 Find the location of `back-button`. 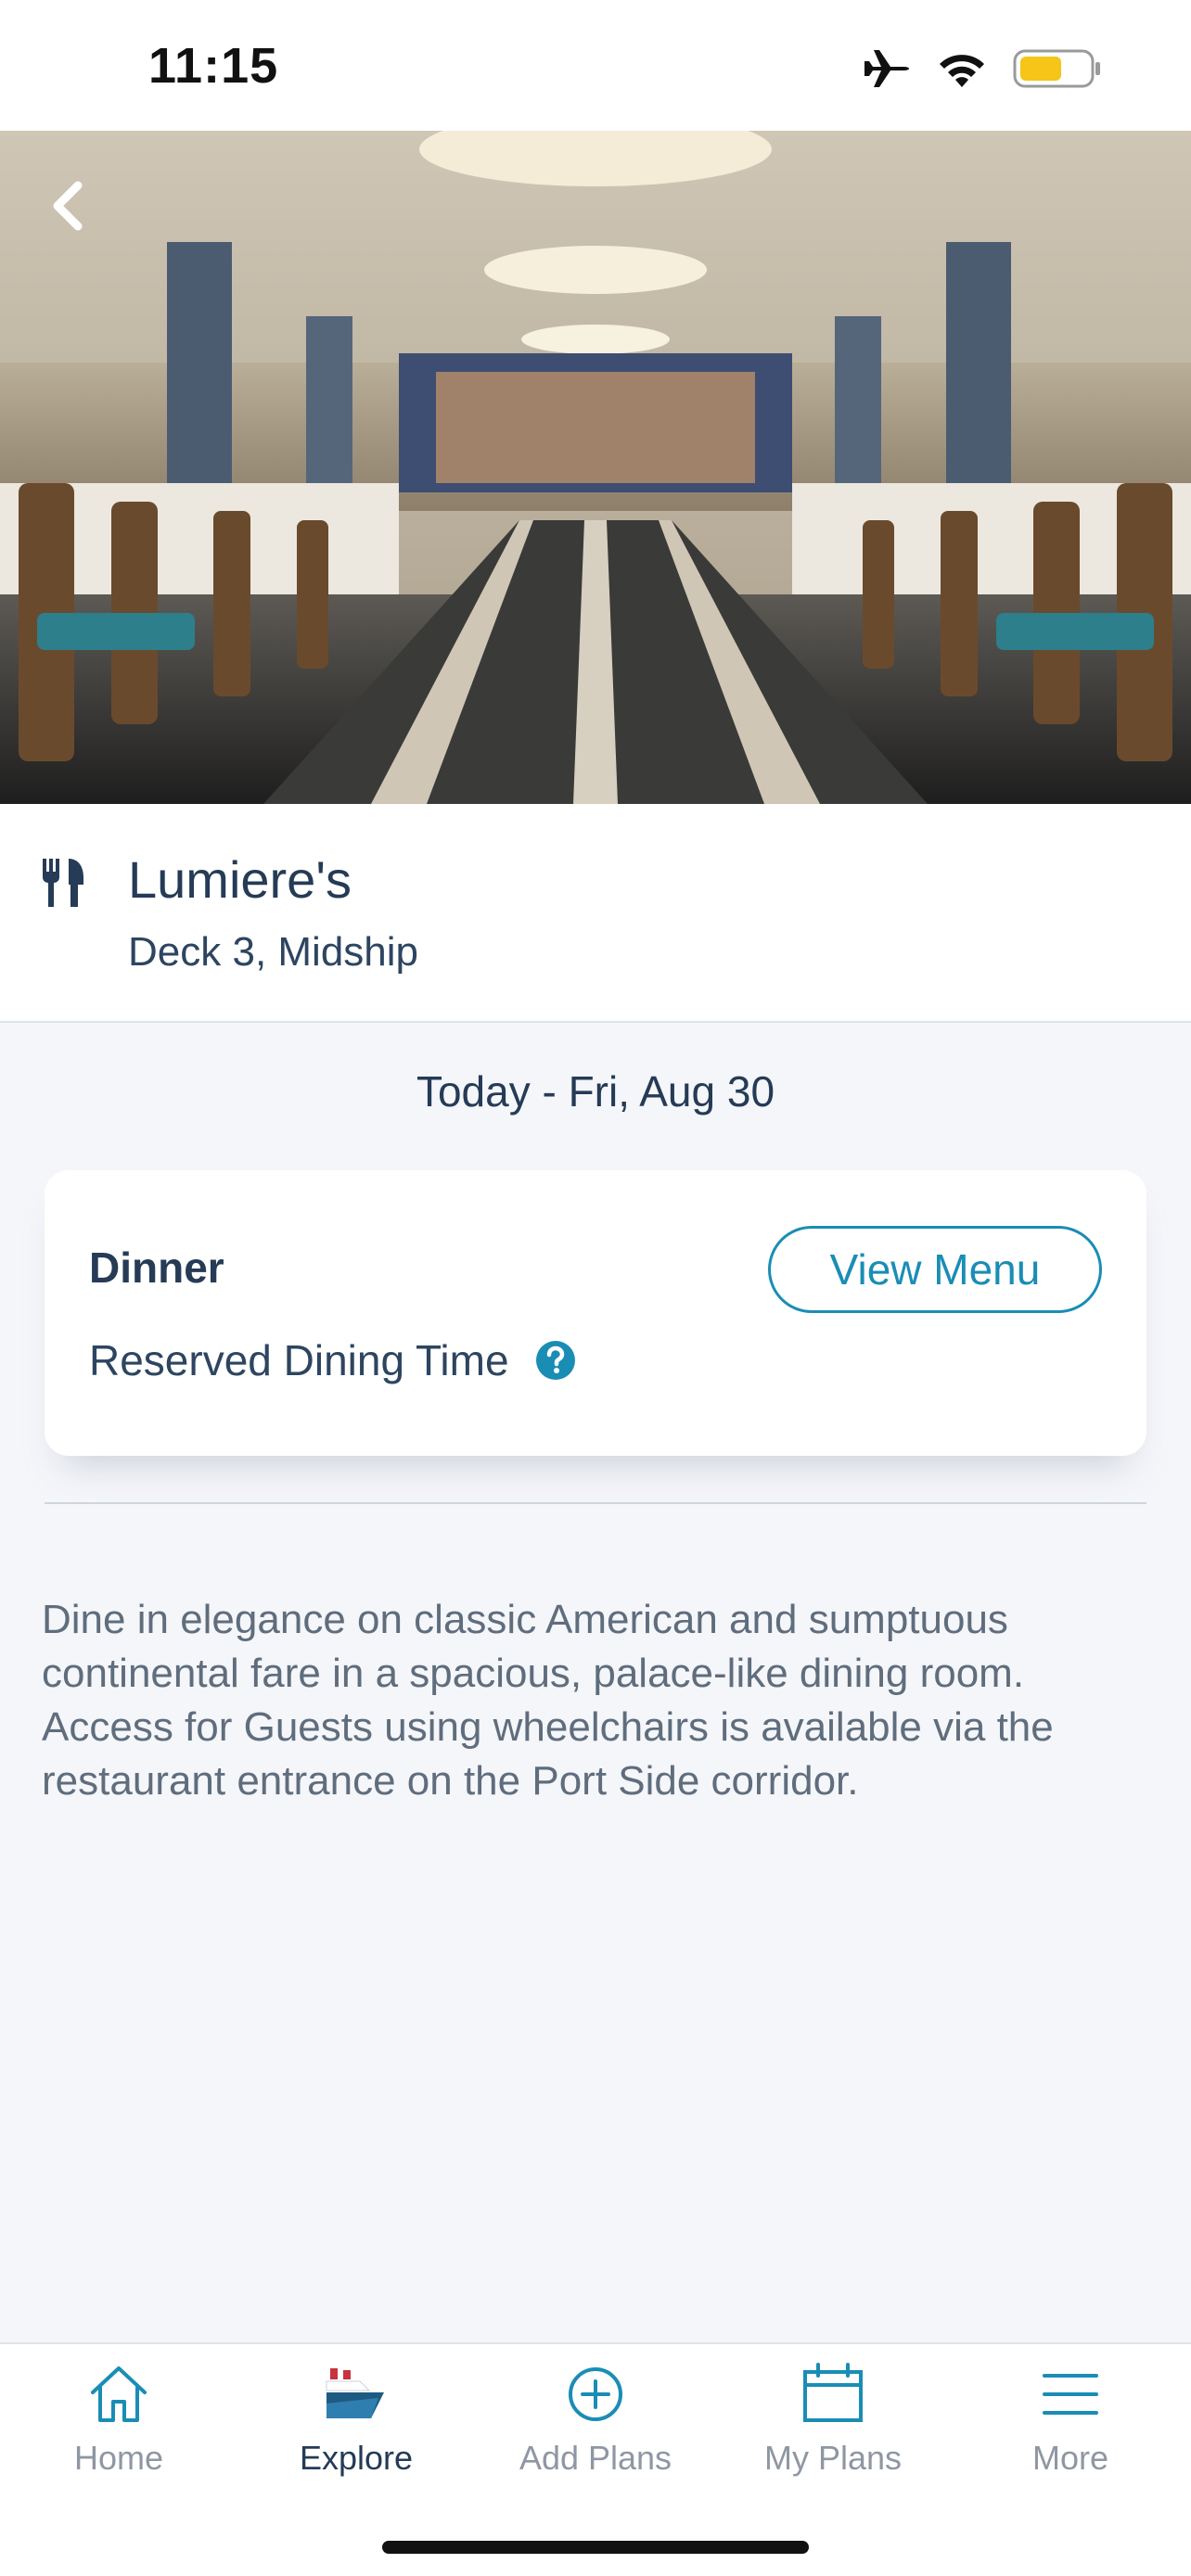

back-button is located at coordinates (66, 206).